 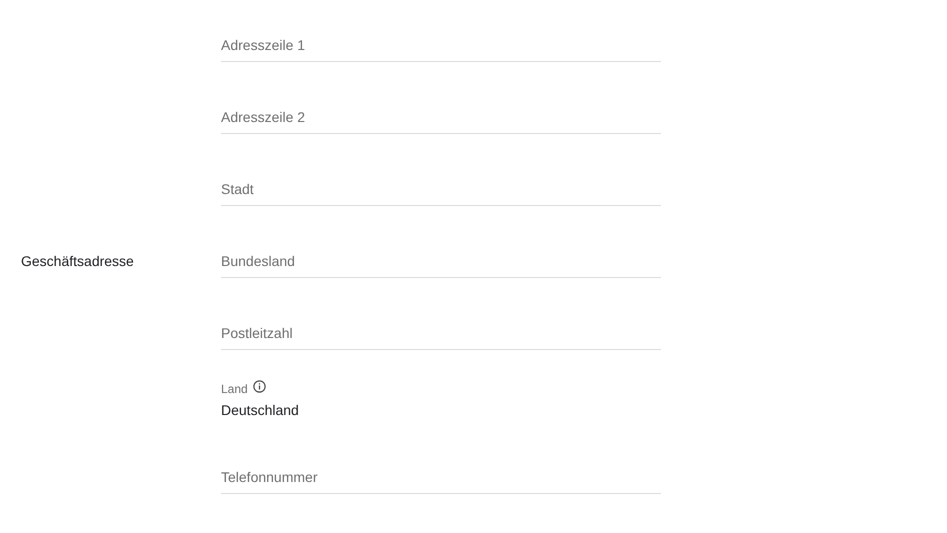 I want to click on field-value: Deutschland, so click(x=260, y=410).